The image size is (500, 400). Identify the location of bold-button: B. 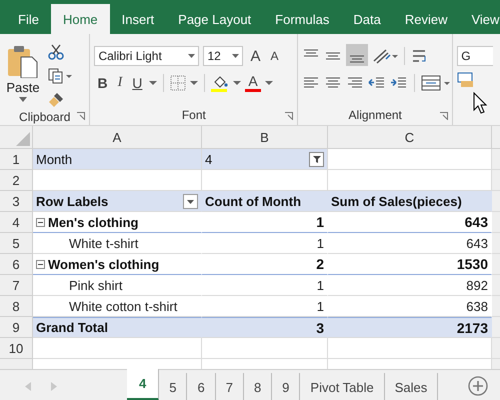
(102, 83).